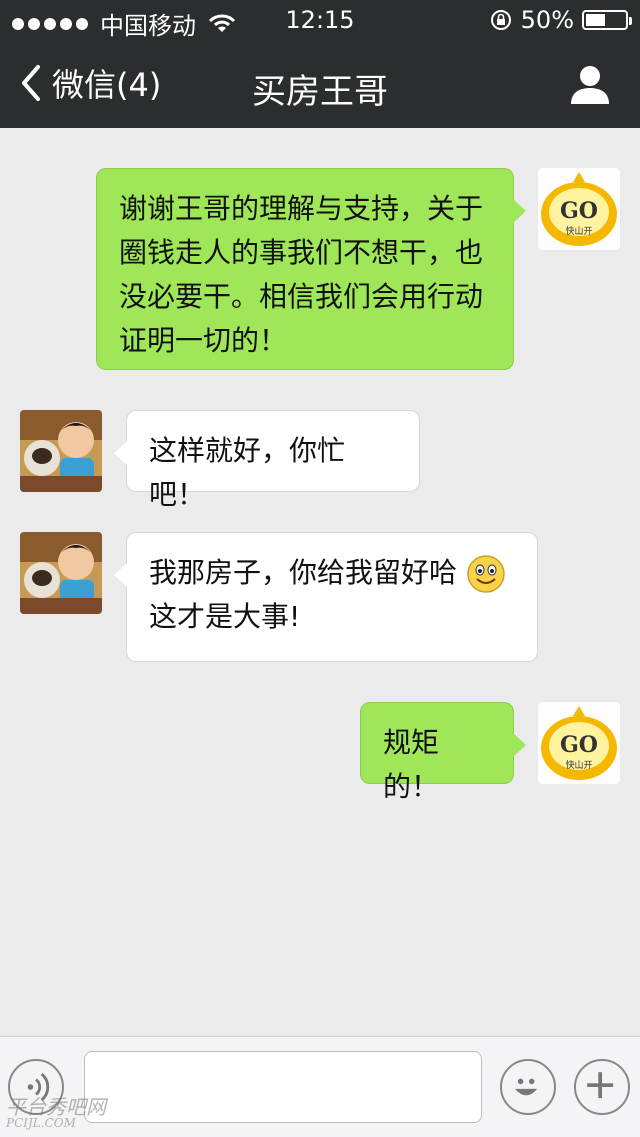 The width and height of the screenshot is (640, 1137). I want to click on message-text: 我那房子，你给我留好哈, so click(303, 572).